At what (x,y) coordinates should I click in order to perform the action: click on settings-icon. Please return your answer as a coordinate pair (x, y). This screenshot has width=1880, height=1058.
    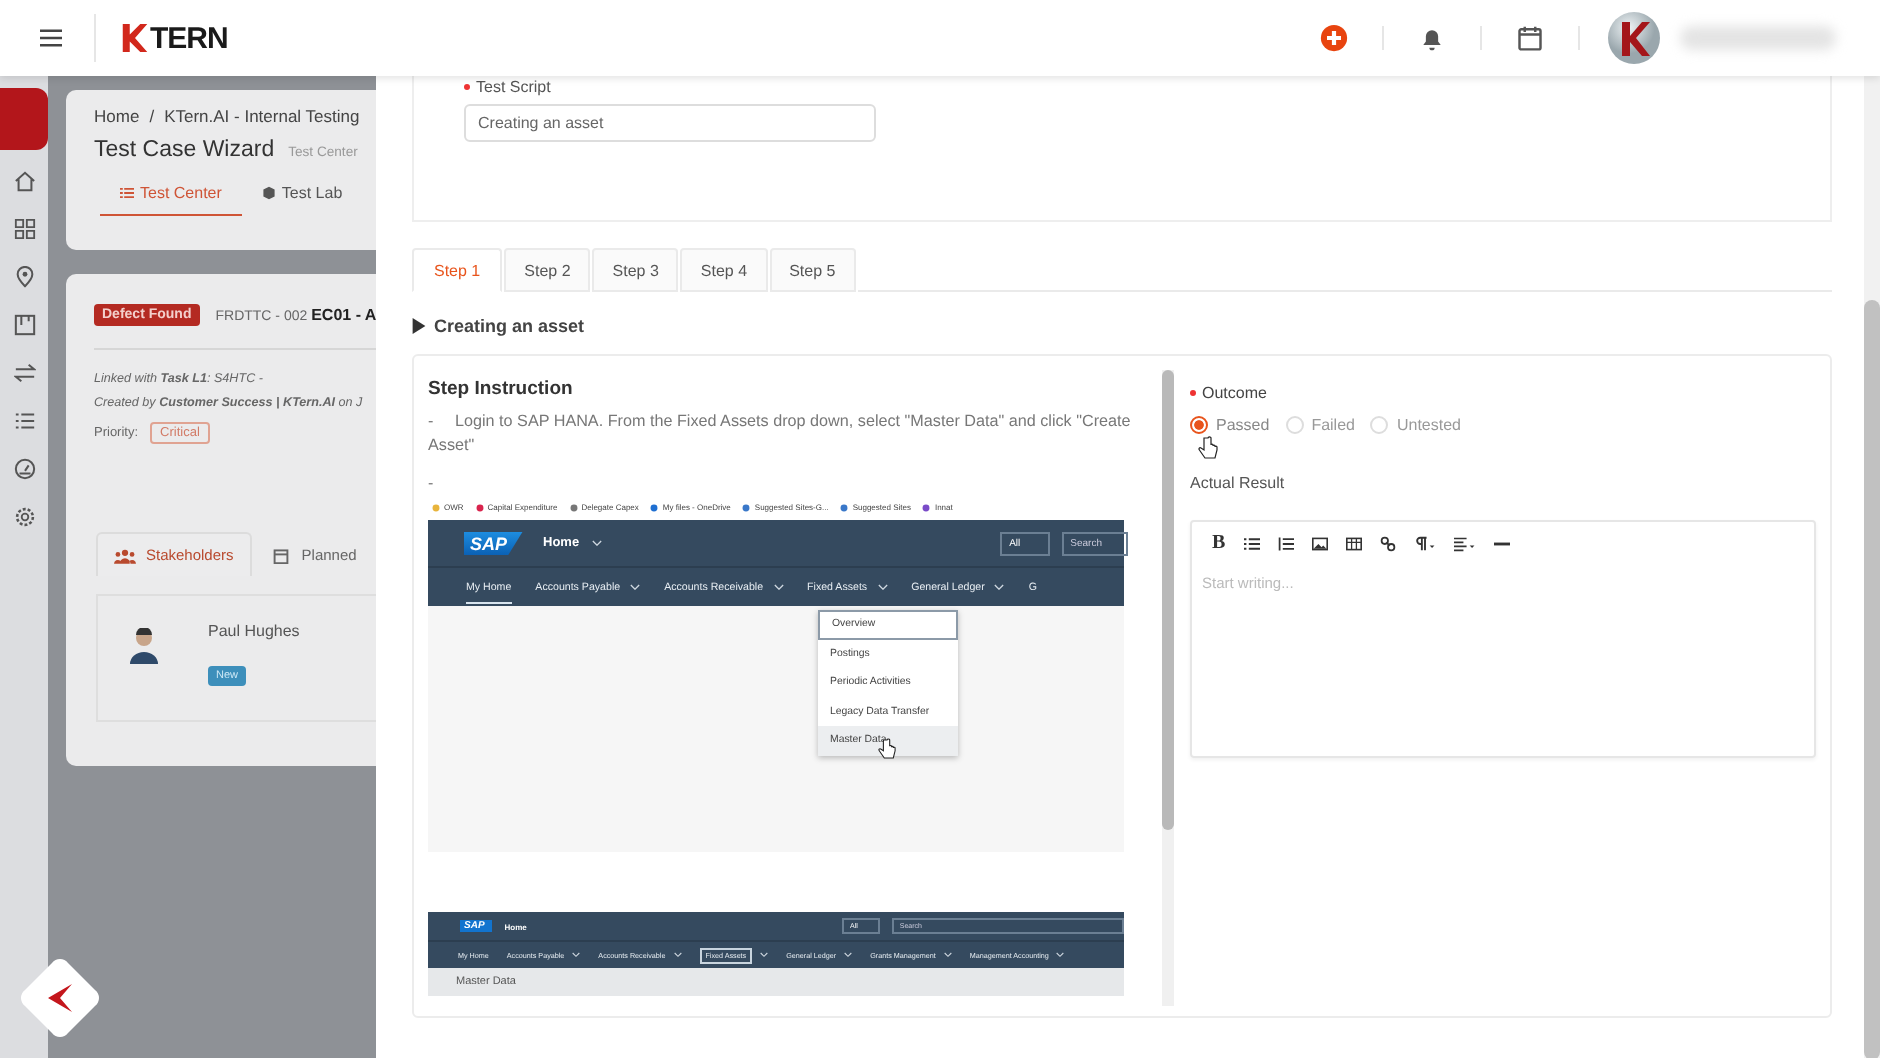
    Looking at the image, I should click on (24, 517).